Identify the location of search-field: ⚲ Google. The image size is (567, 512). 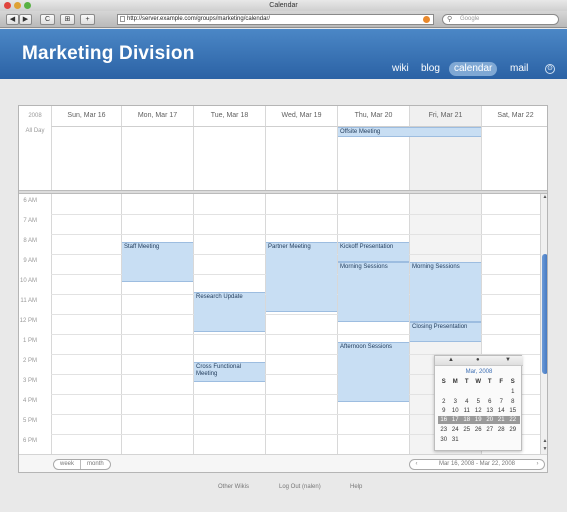
(500, 19).